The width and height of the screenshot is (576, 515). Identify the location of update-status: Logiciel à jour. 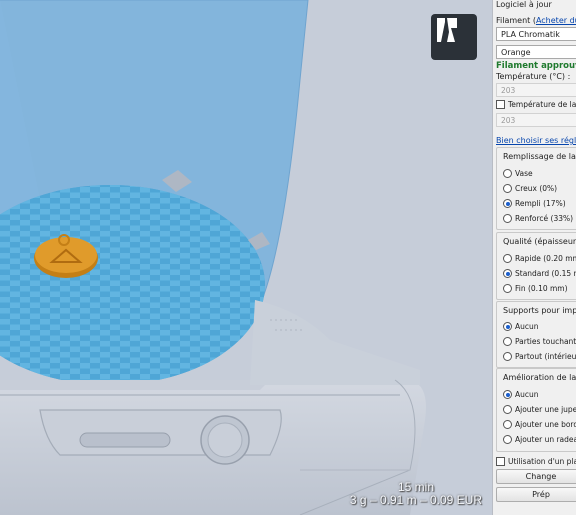
(524, 4).